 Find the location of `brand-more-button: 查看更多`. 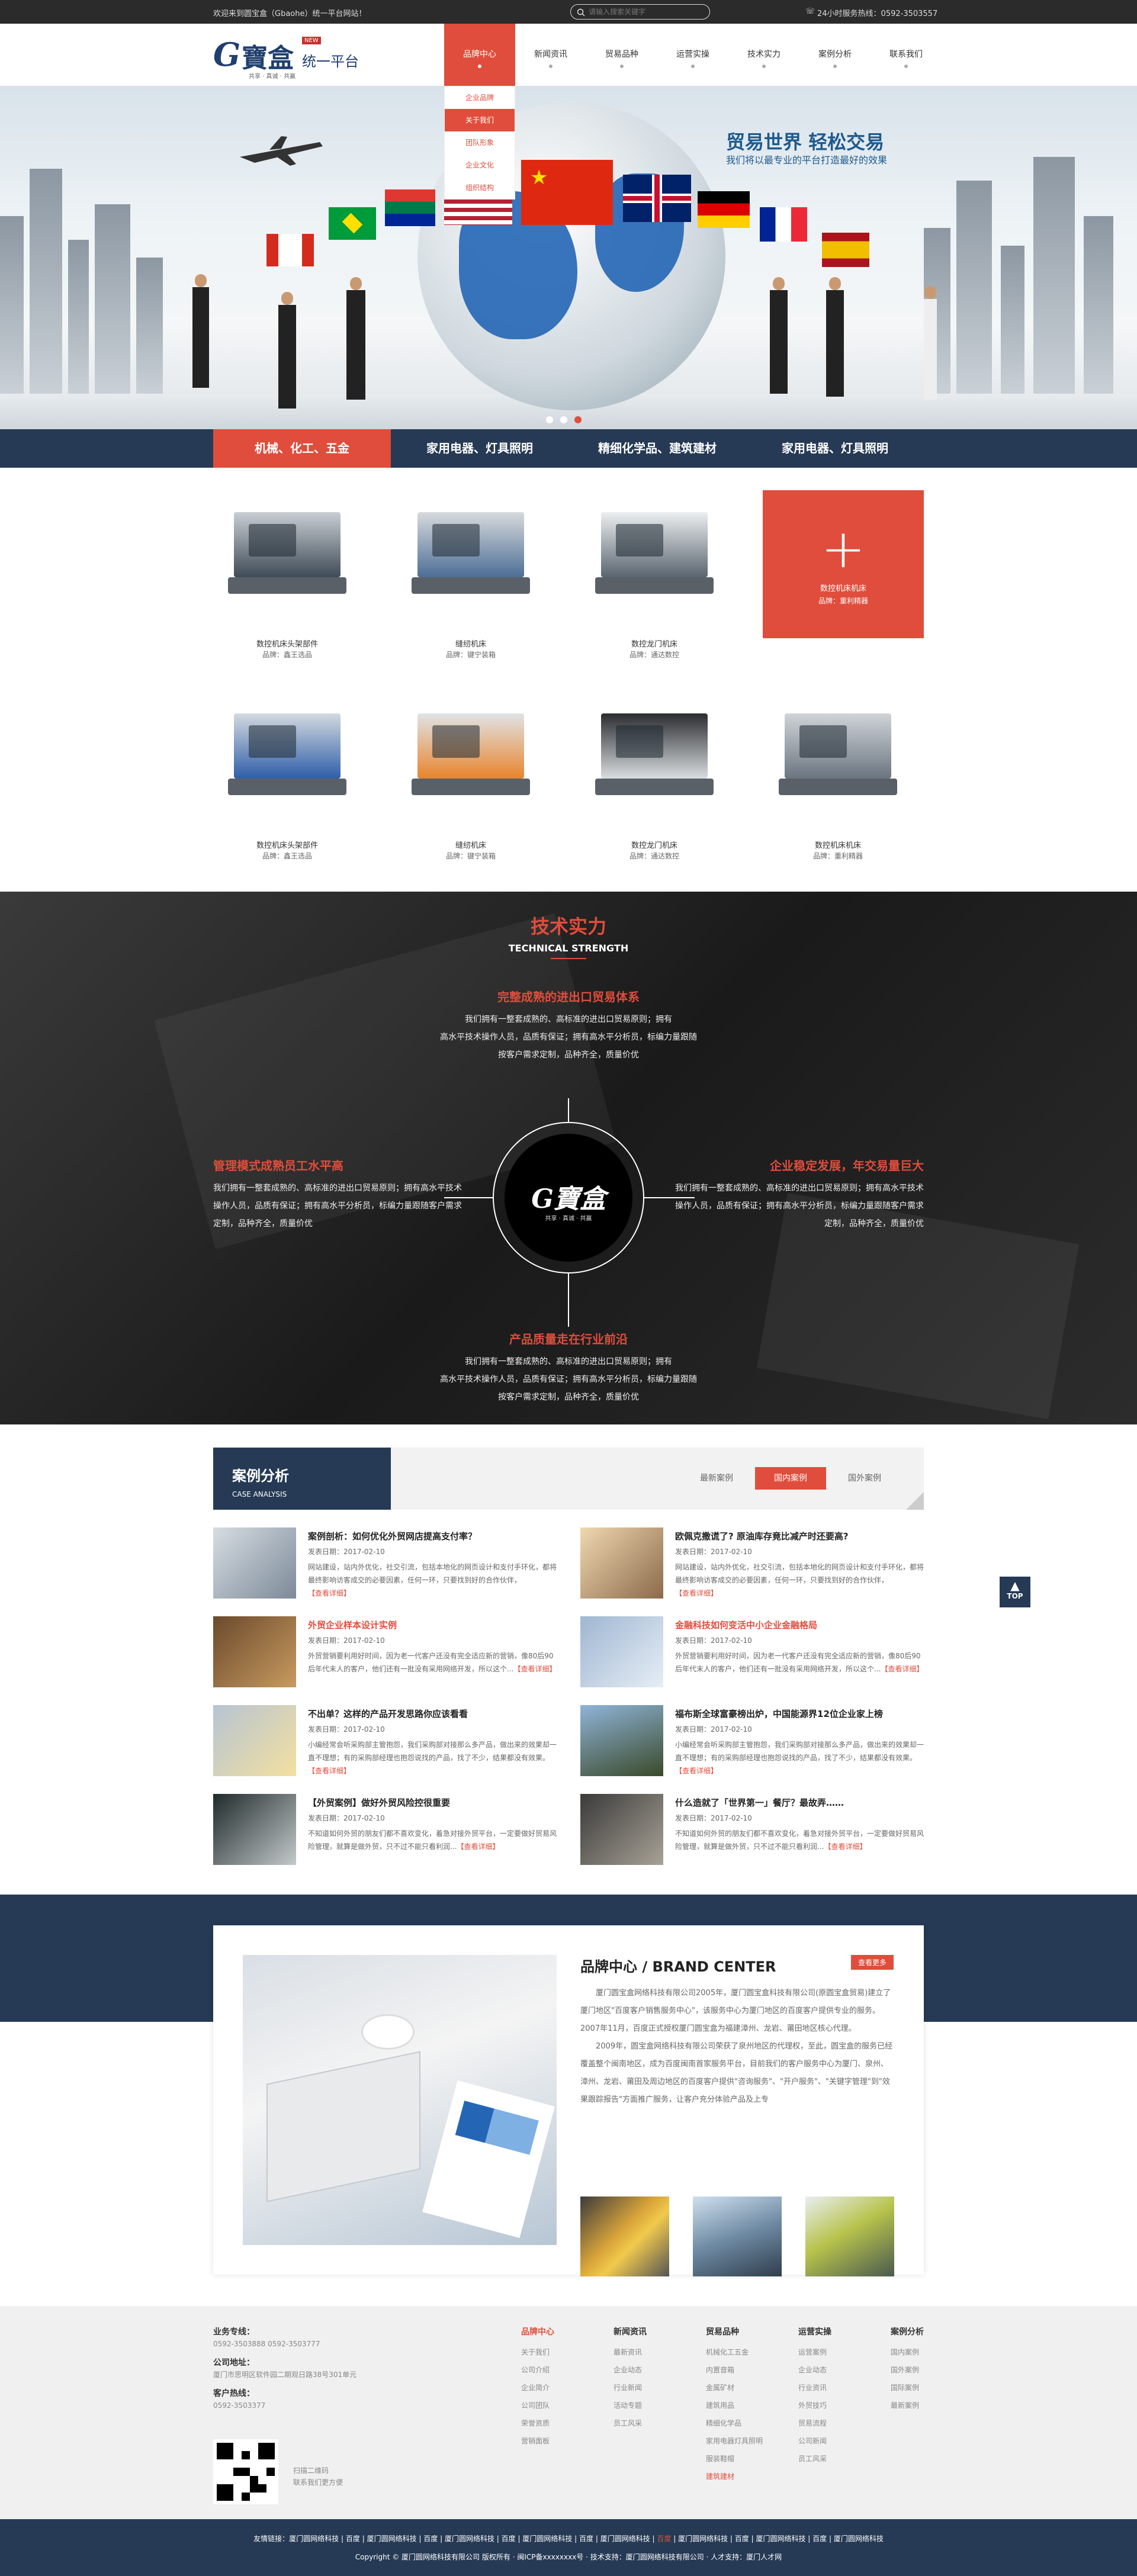

brand-more-button: 查看更多 is located at coordinates (872, 1963).